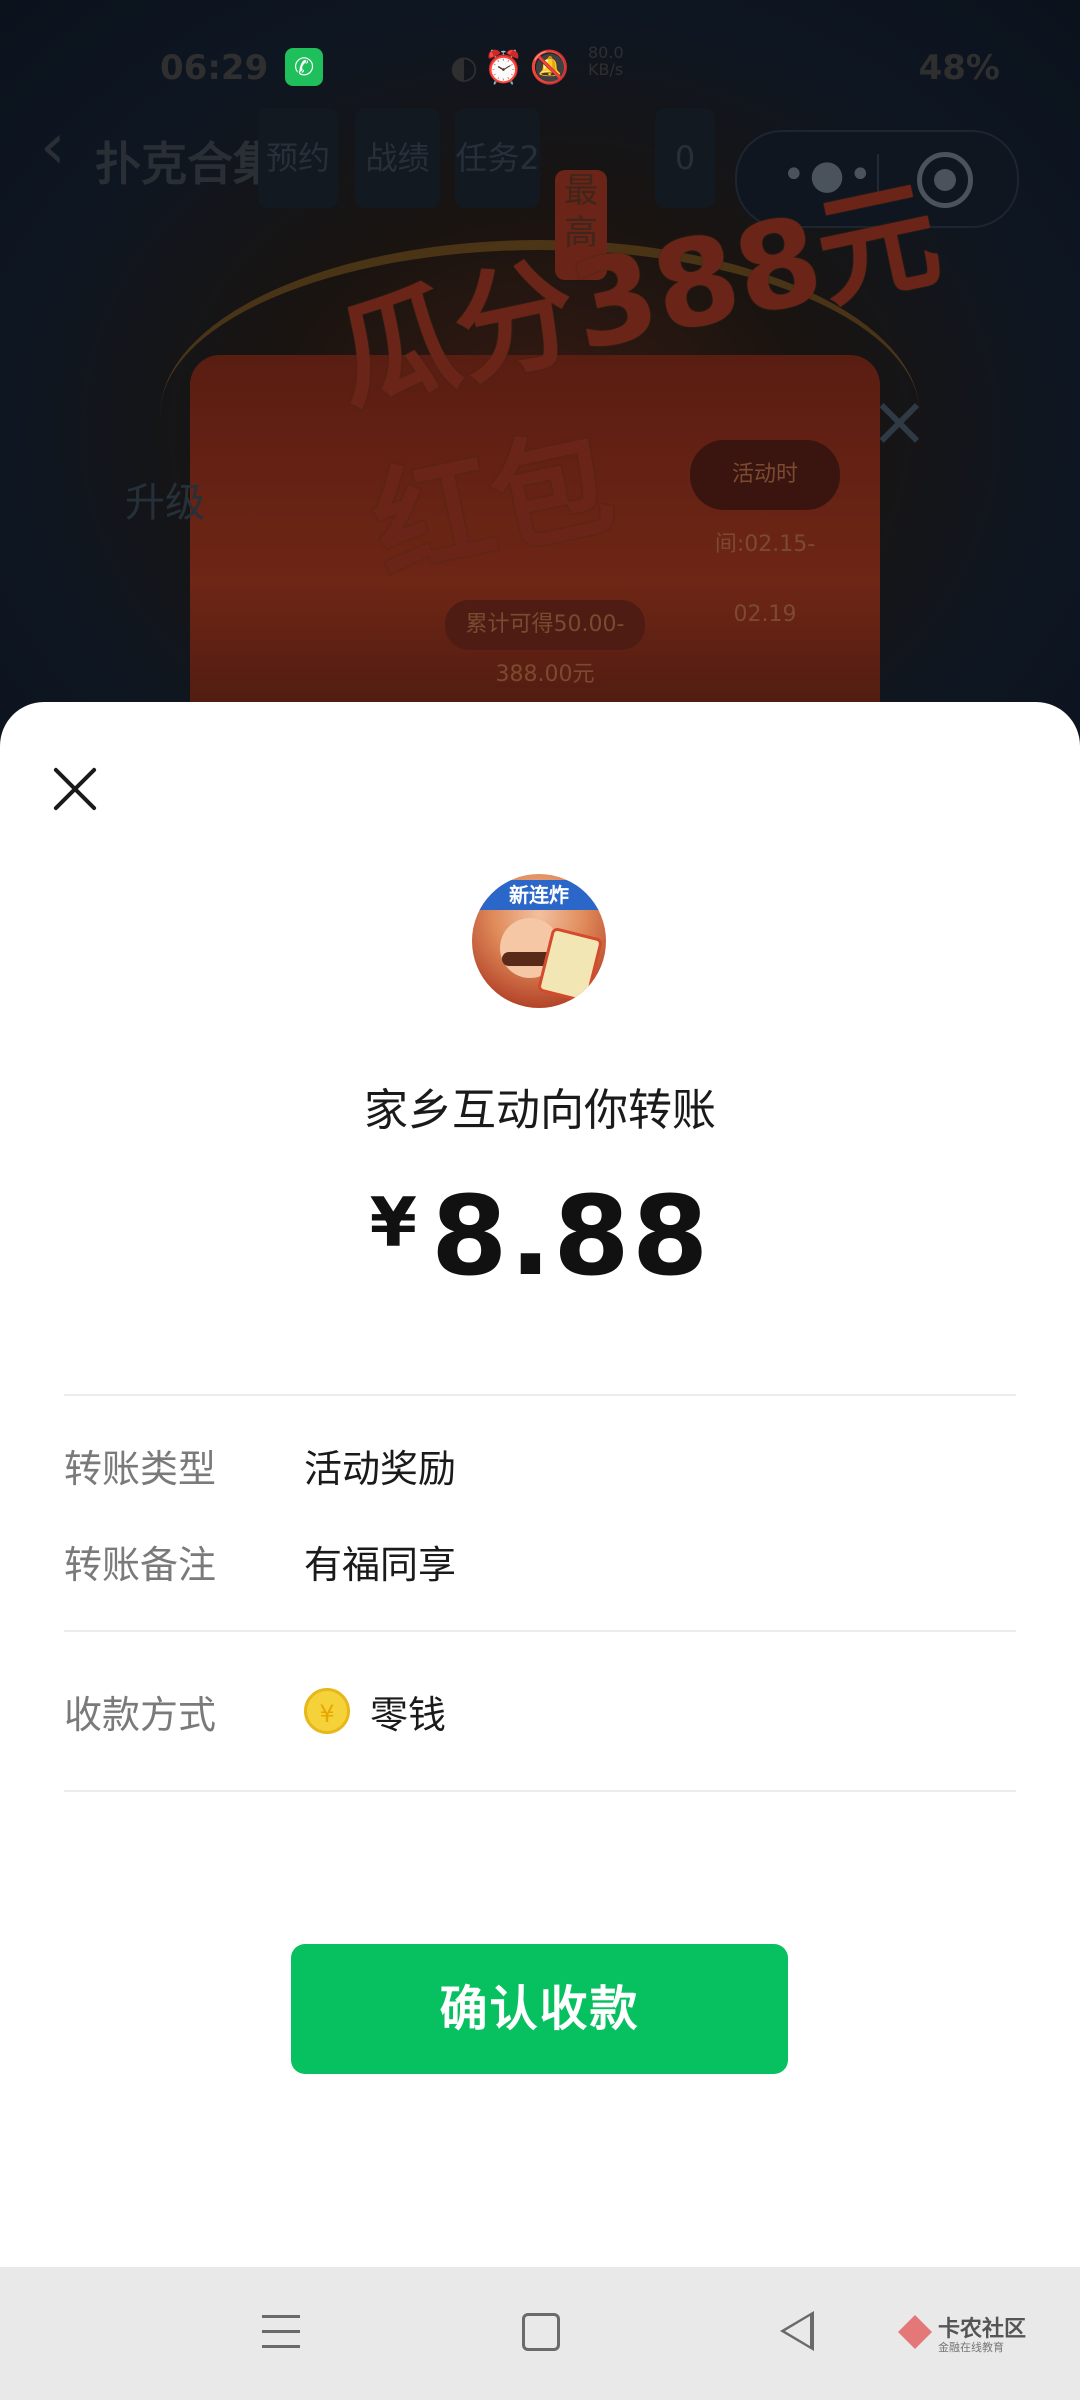  I want to click on detail-value: 有福同享, so click(380, 1565).